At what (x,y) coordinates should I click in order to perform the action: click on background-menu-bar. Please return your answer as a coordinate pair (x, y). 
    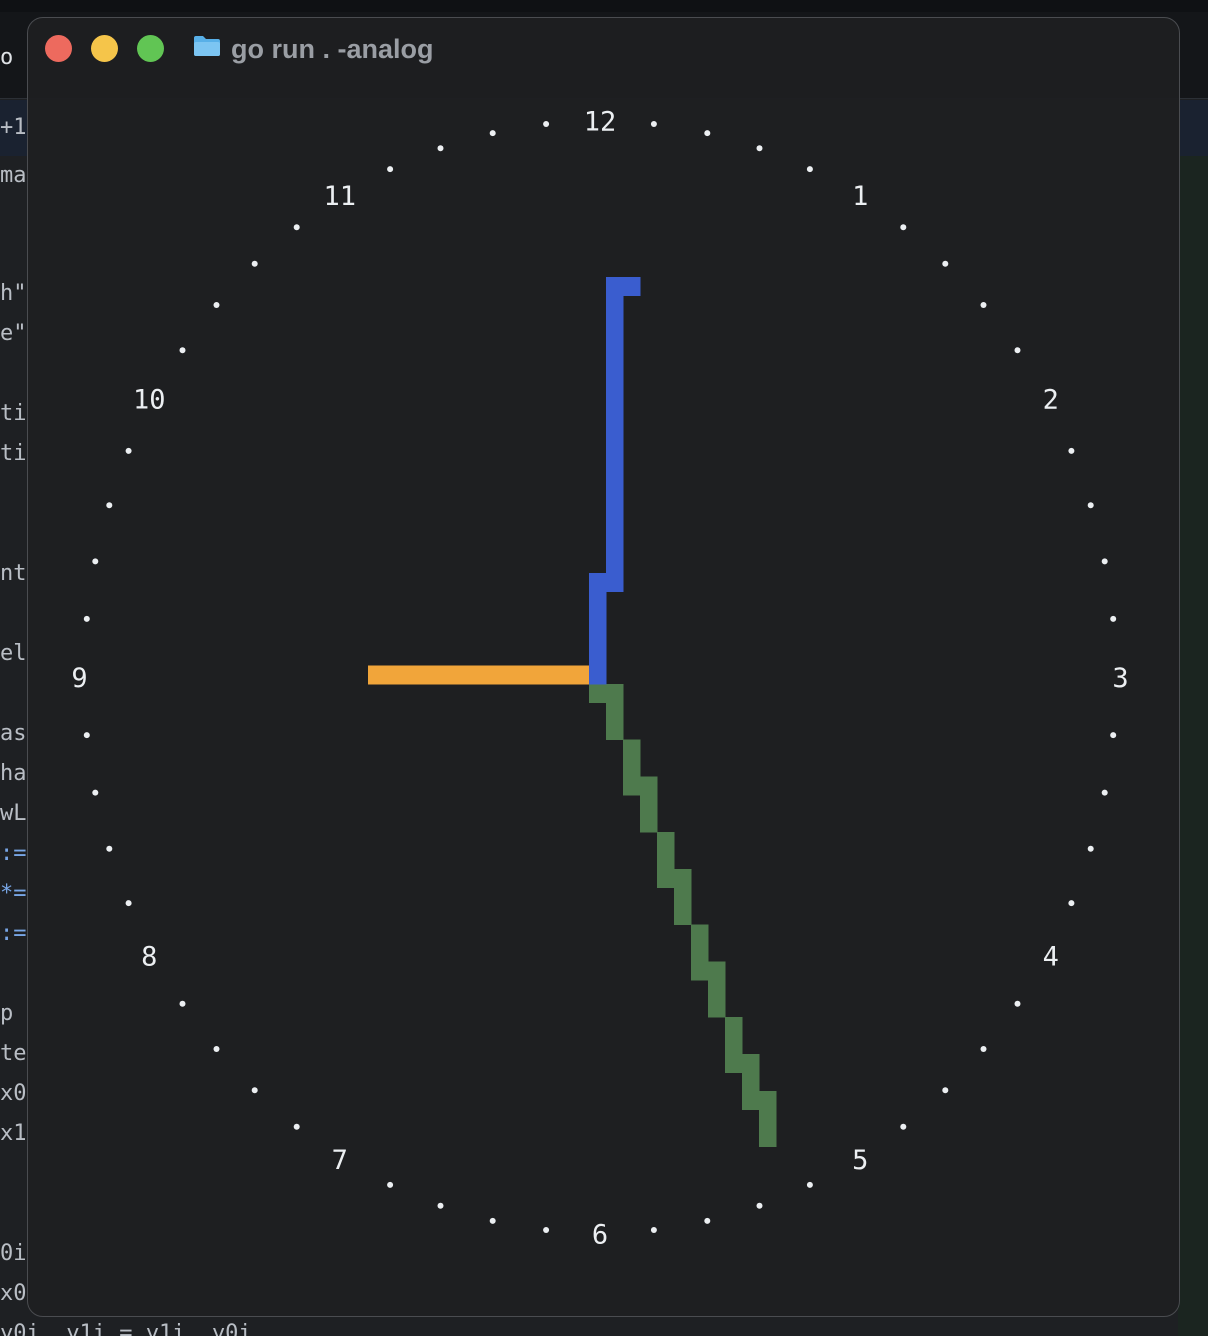
    Looking at the image, I should click on (604, 6).